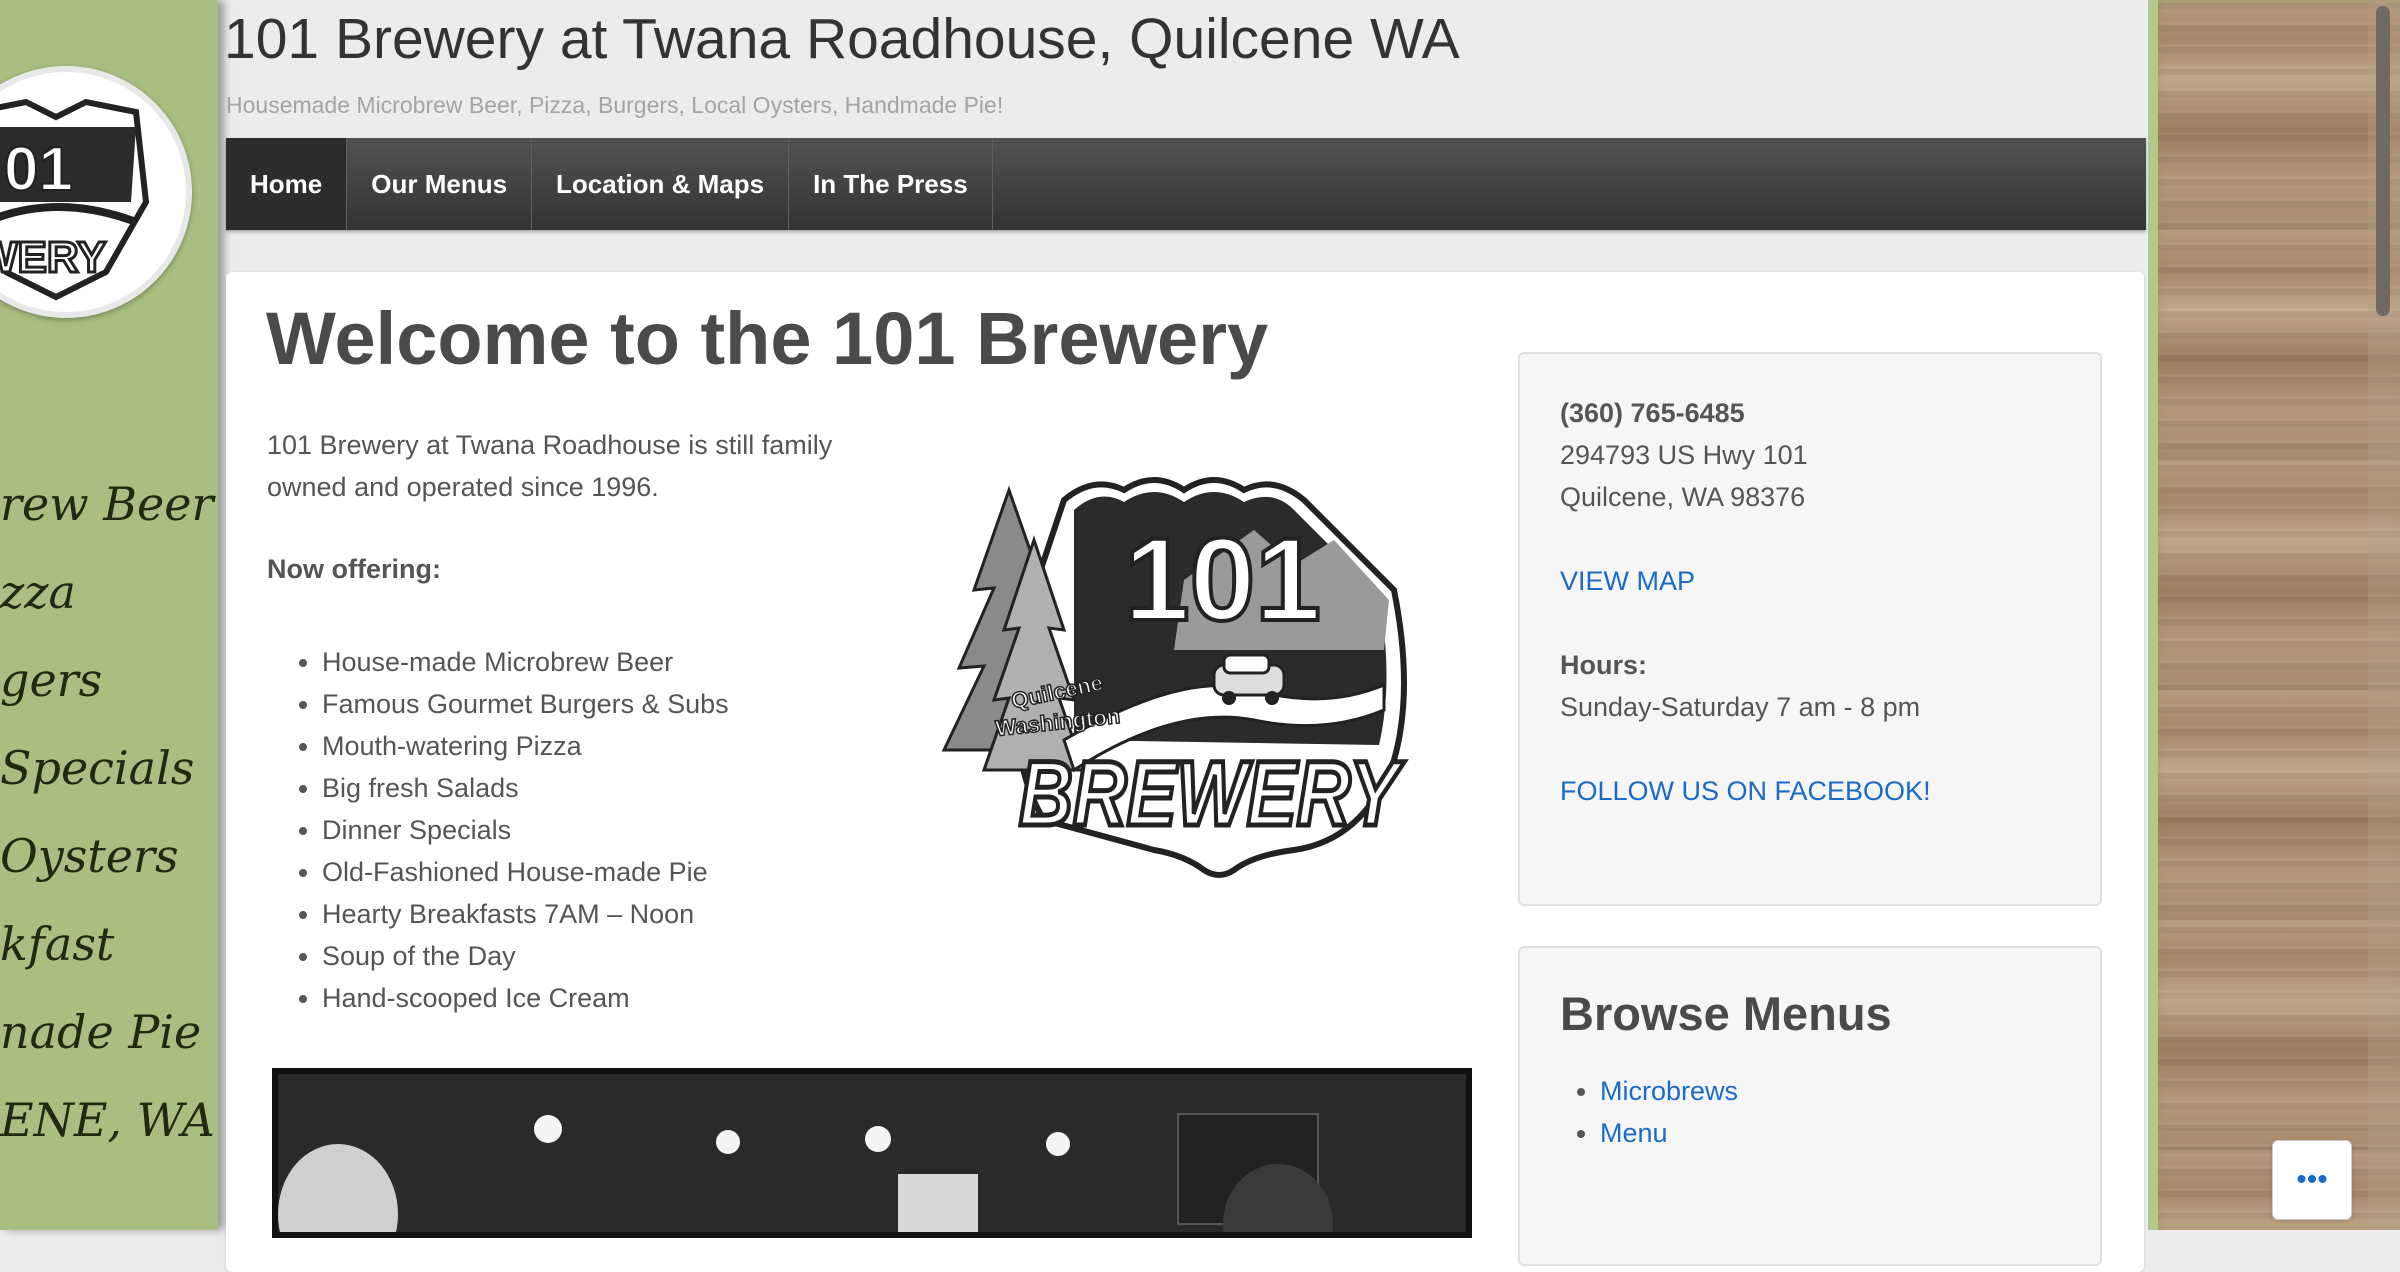  Describe the element at coordinates (38, 169) in the screenshot. I see `svg-text: 01` at that location.